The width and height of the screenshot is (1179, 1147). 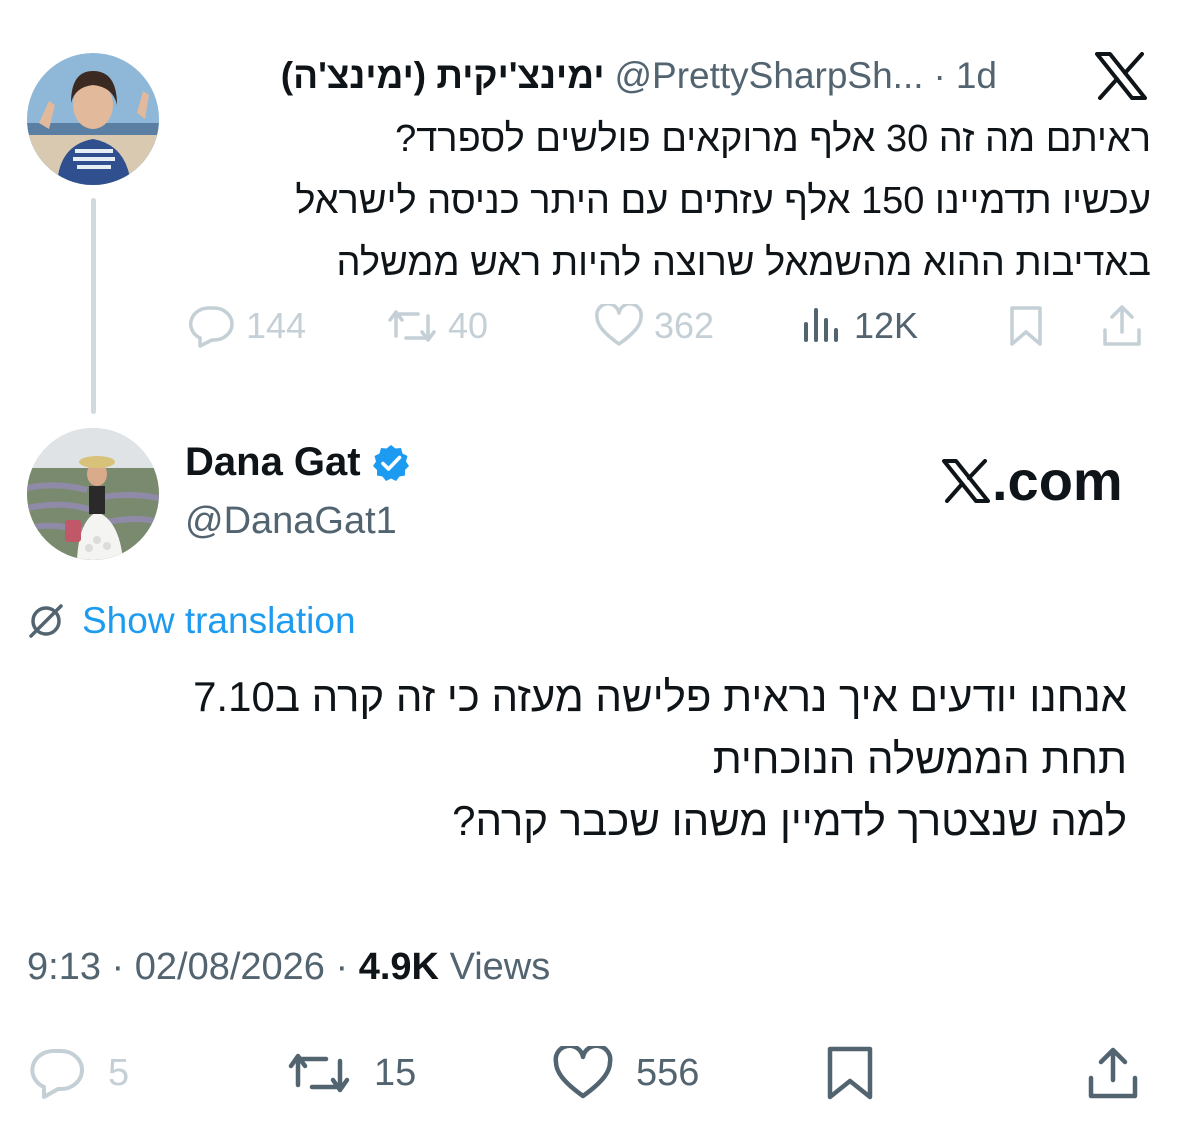 I want to click on main-share-button, so click(x=1113, y=1073).